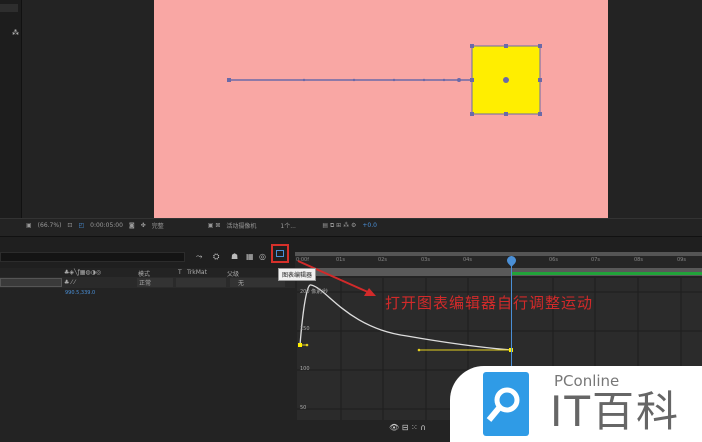 This screenshot has height=442, width=702. Describe the element at coordinates (305, 329) in the screenshot. I see `graph-label: 150` at that location.